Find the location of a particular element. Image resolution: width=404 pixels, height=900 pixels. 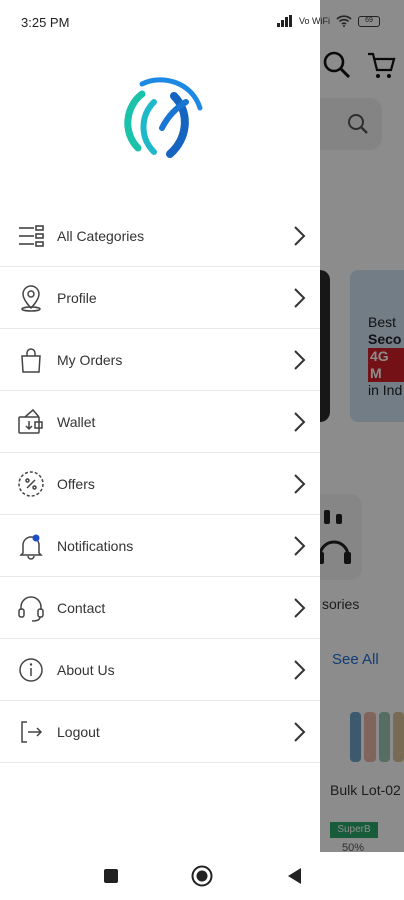

status-bar: 3:25 PM Vo WiFi 69 is located at coordinates (202, 22).